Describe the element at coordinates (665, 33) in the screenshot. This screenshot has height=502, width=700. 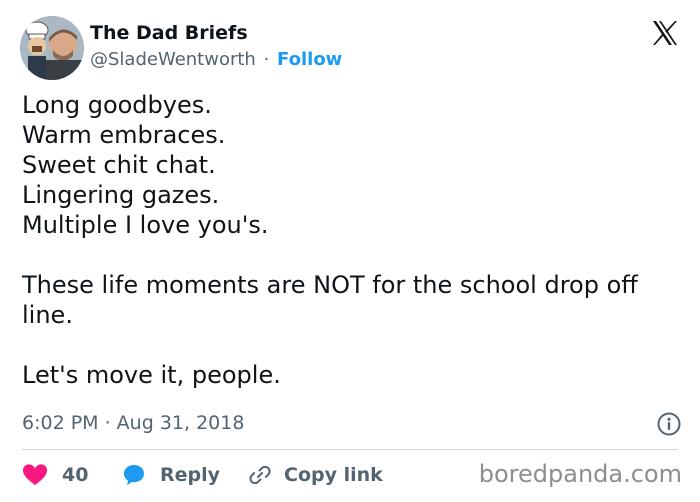
I see `x-logo-icon` at that location.